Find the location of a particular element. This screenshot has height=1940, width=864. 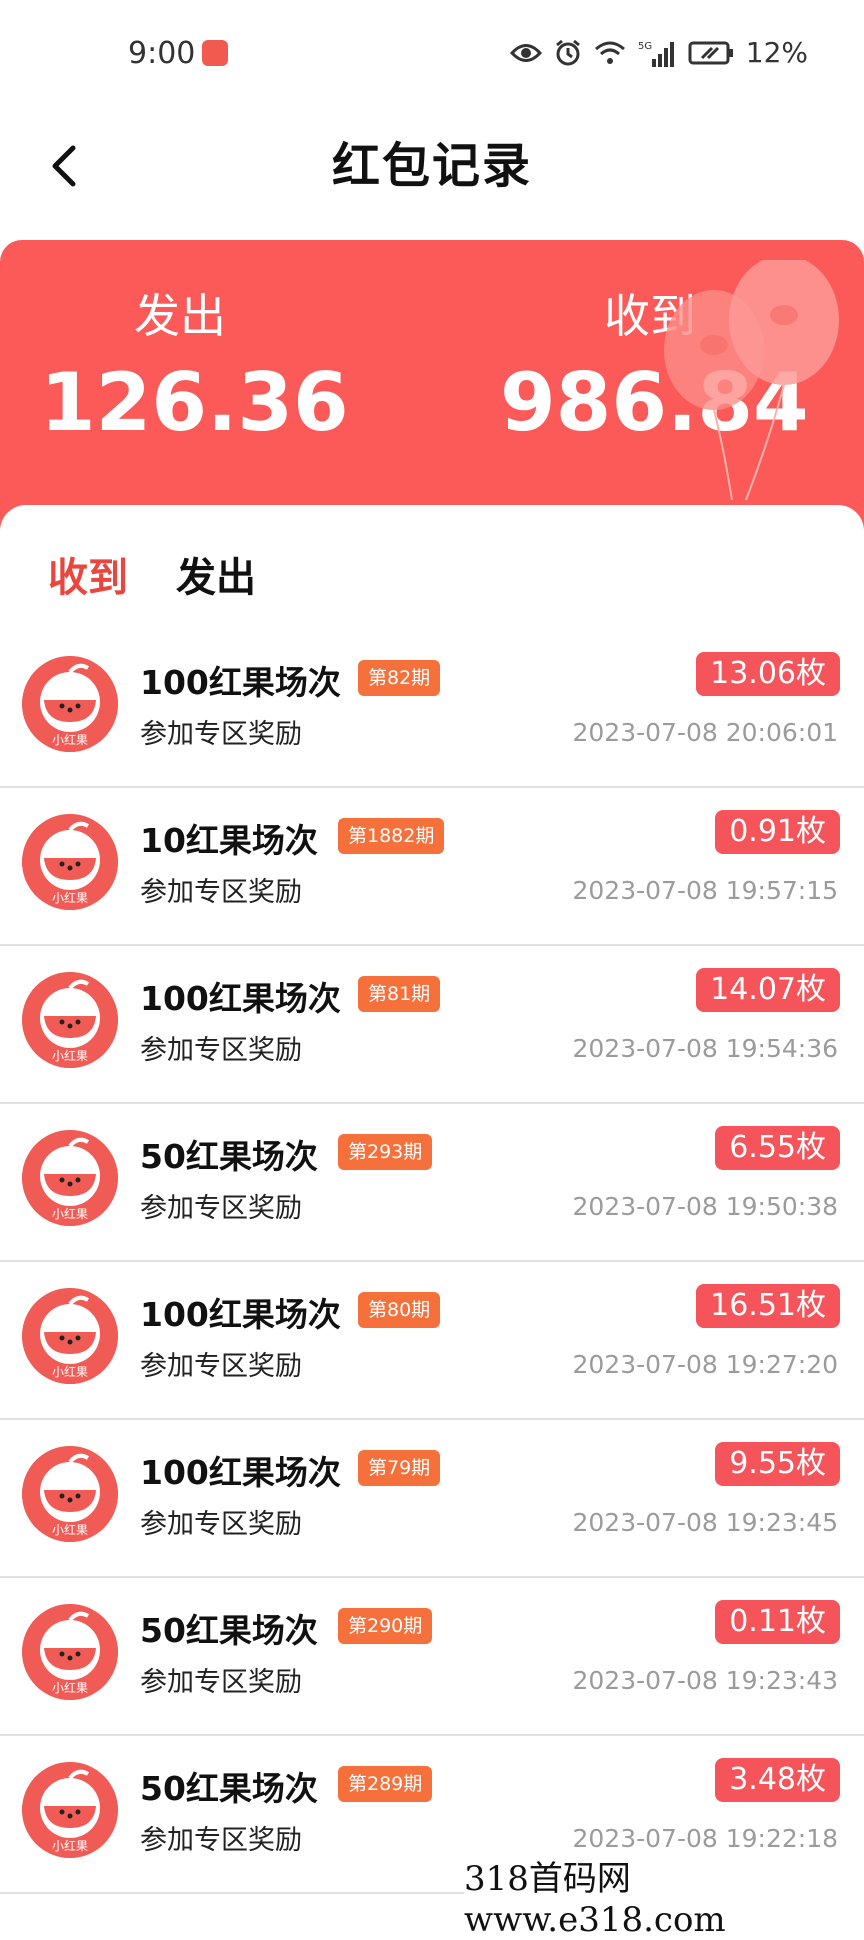

amount-badge: 6.55枚 is located at coordinates (777, 1148).